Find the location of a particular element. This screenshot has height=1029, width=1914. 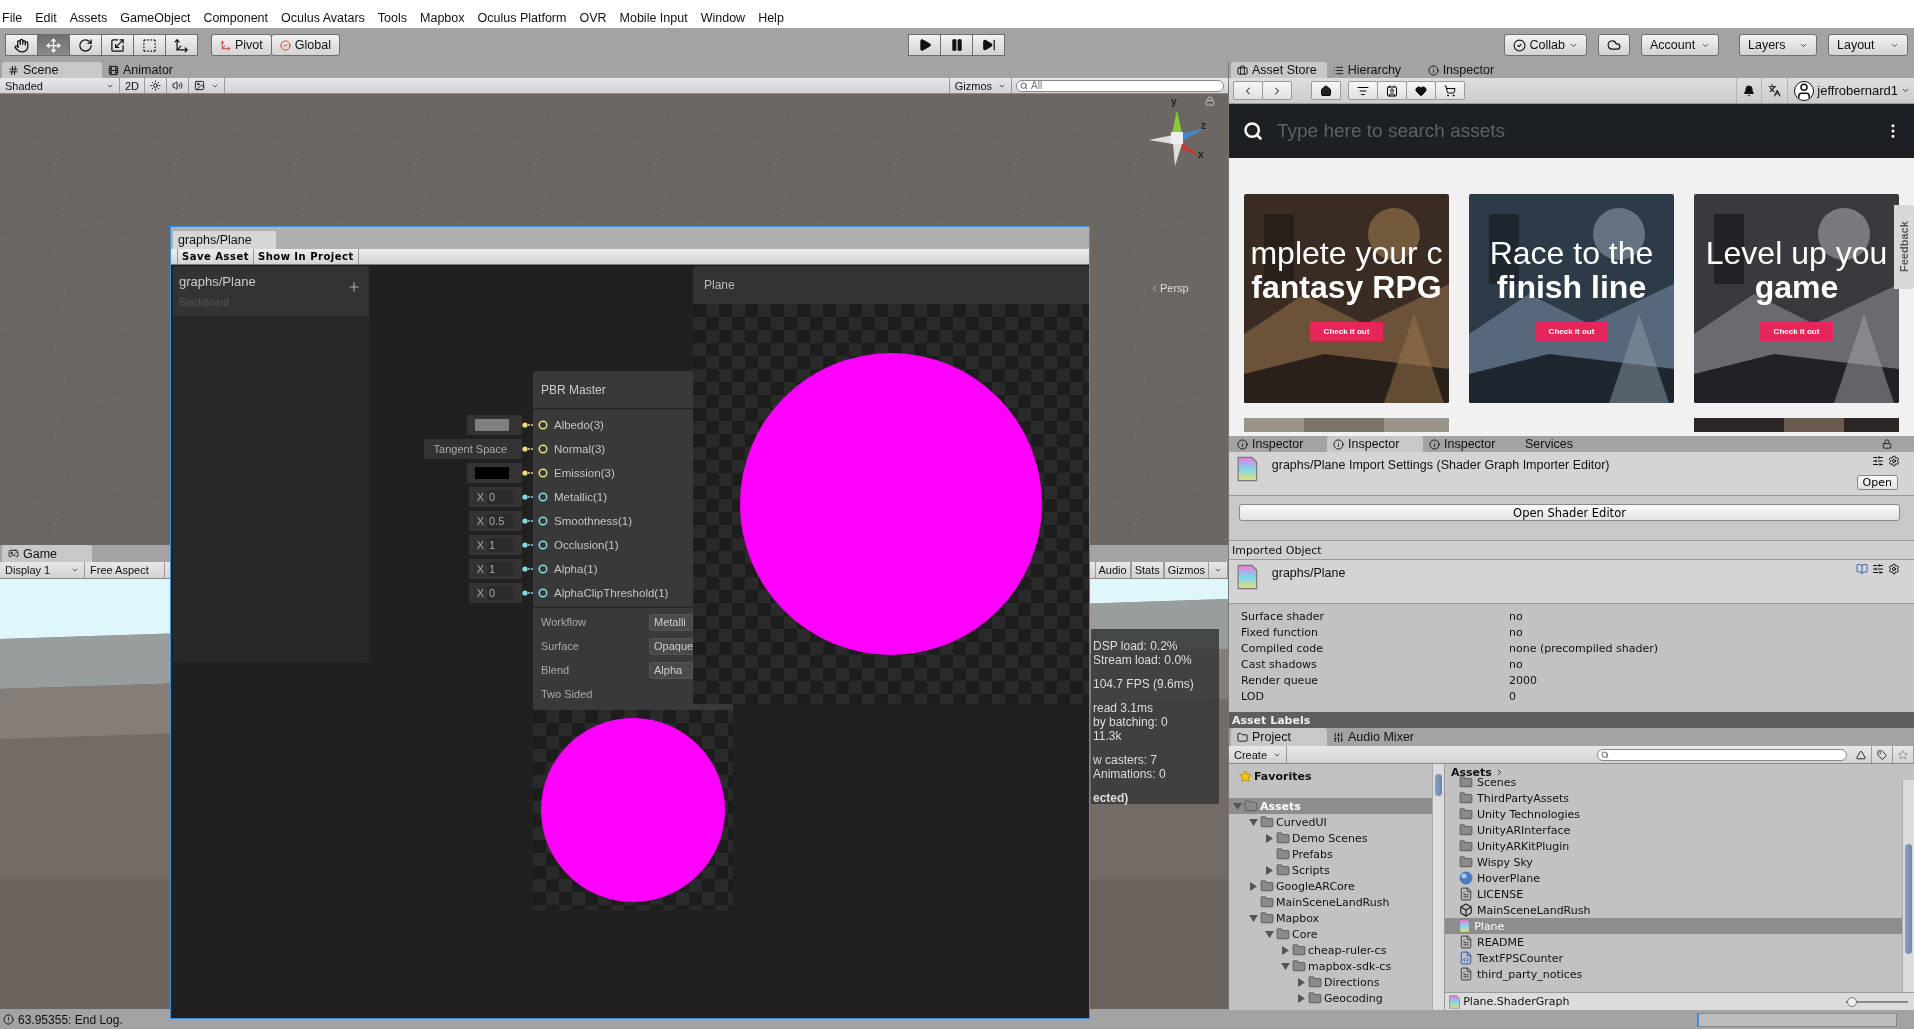

search-field: All is located at coordinates (1120, 85).